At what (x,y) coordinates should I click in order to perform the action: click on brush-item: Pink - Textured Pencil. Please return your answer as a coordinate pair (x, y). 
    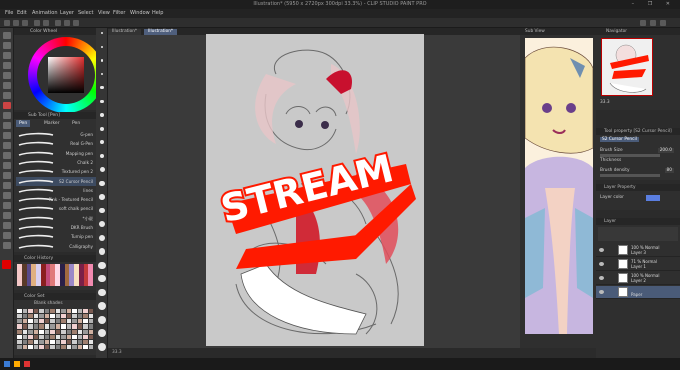
    Looking at the image, I should click on (56, 199).